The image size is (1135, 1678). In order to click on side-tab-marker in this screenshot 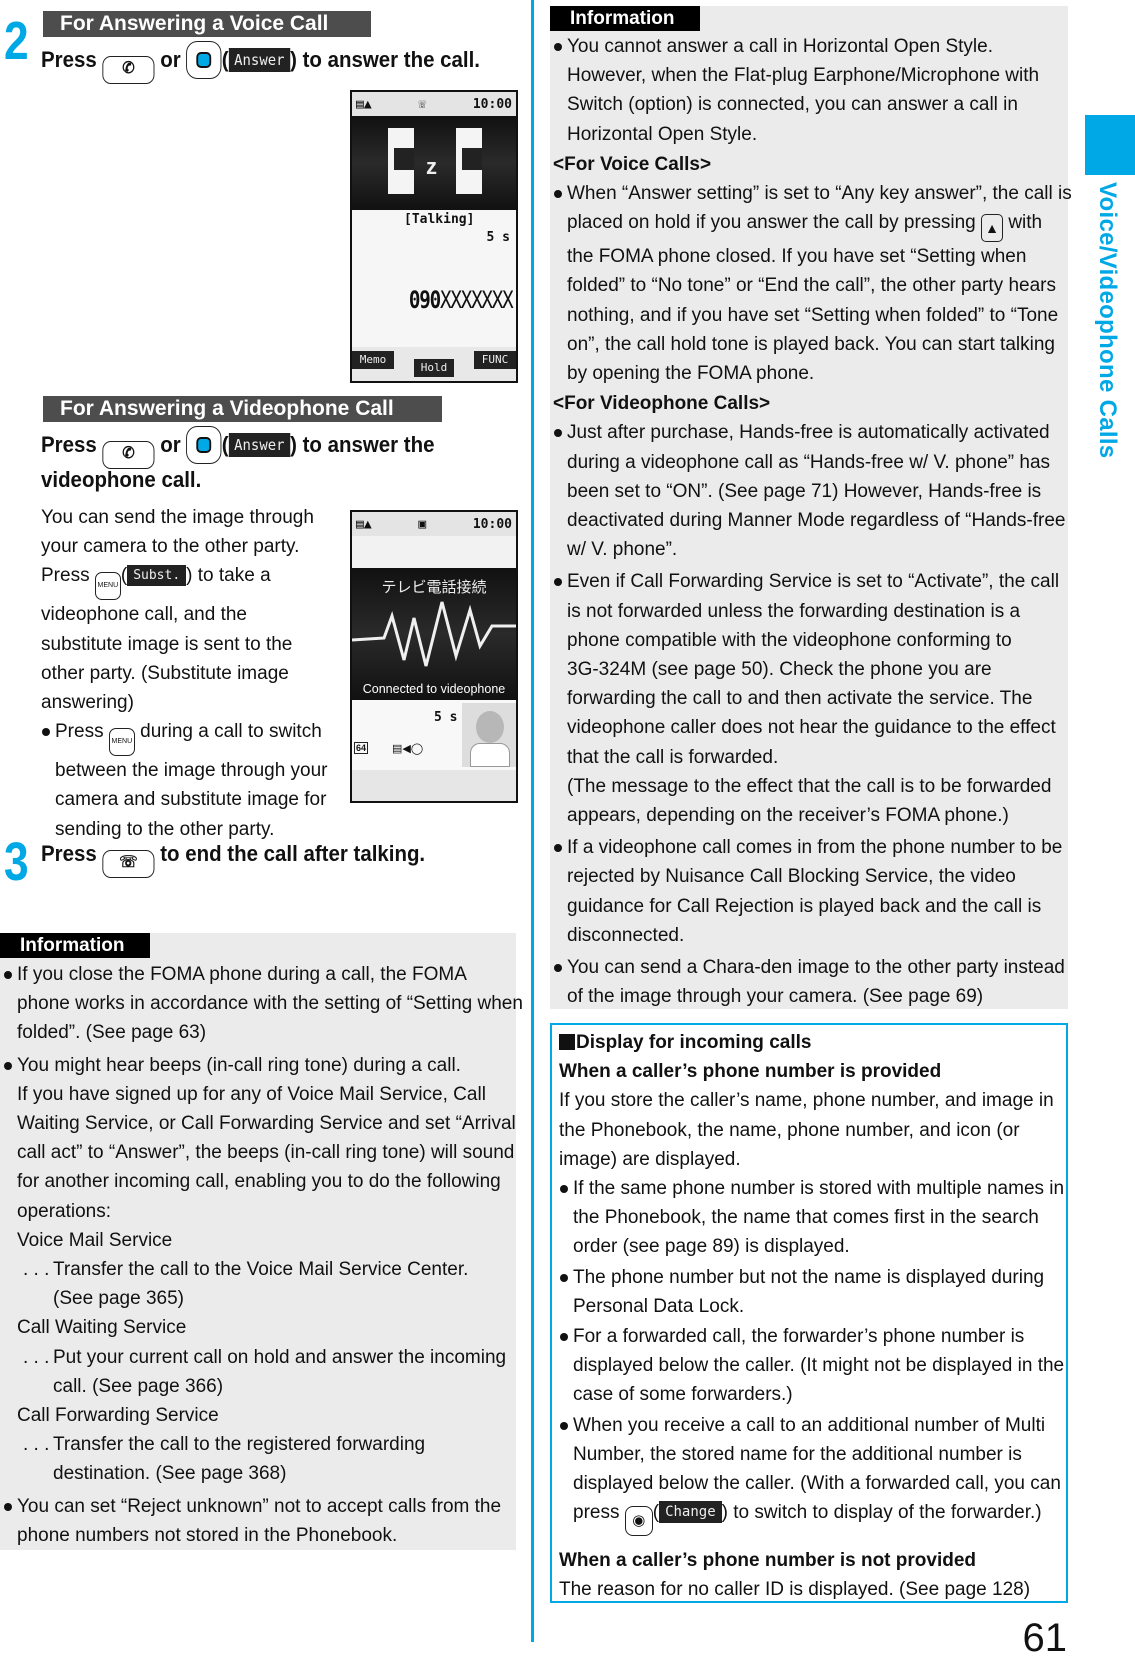, I will do `click(1110, 145)`.